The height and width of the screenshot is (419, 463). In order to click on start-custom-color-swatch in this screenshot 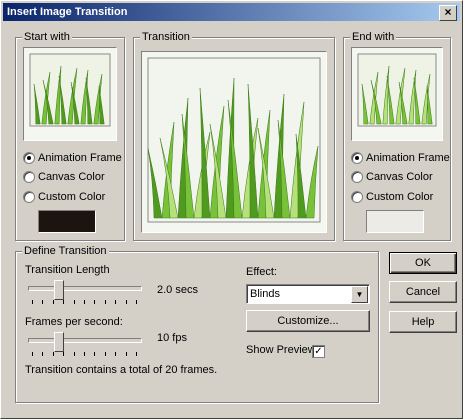, I will do `click(67, 221)`.